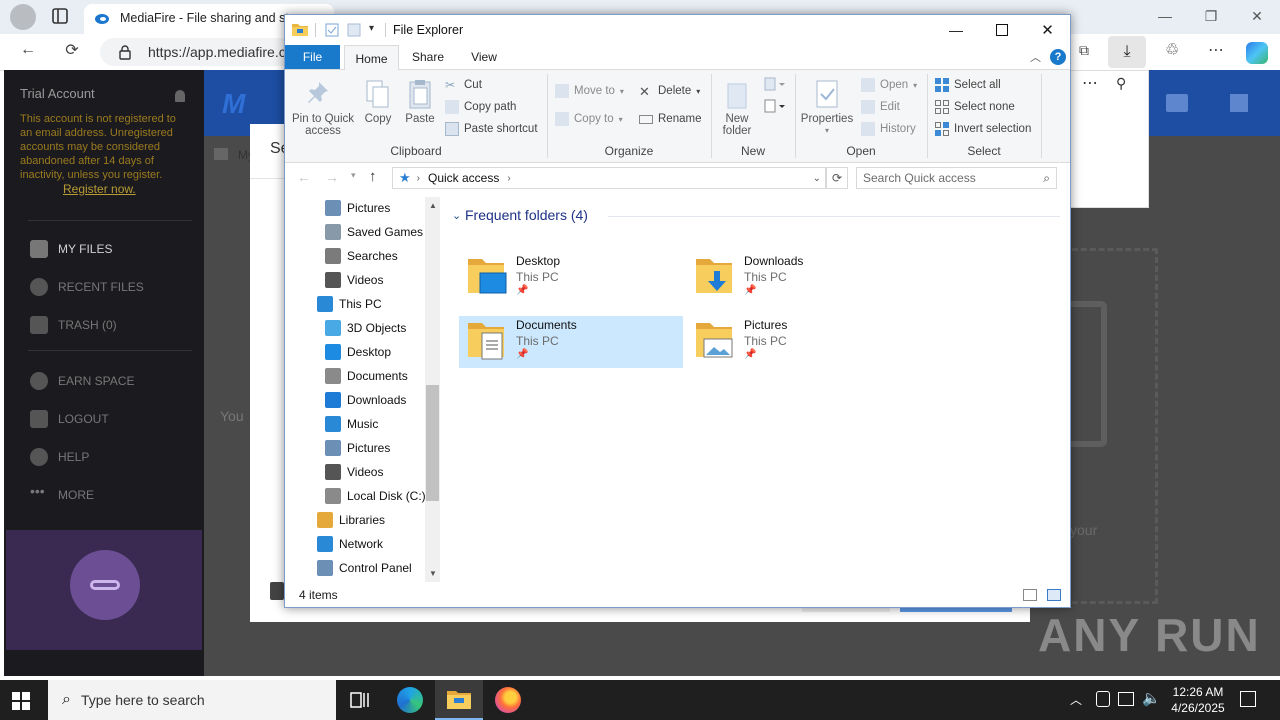  What do you see at coordinates (433, 205) in the screenshot?
I see `scroll-up-icon: ▲` at bounding box center [433, 205].